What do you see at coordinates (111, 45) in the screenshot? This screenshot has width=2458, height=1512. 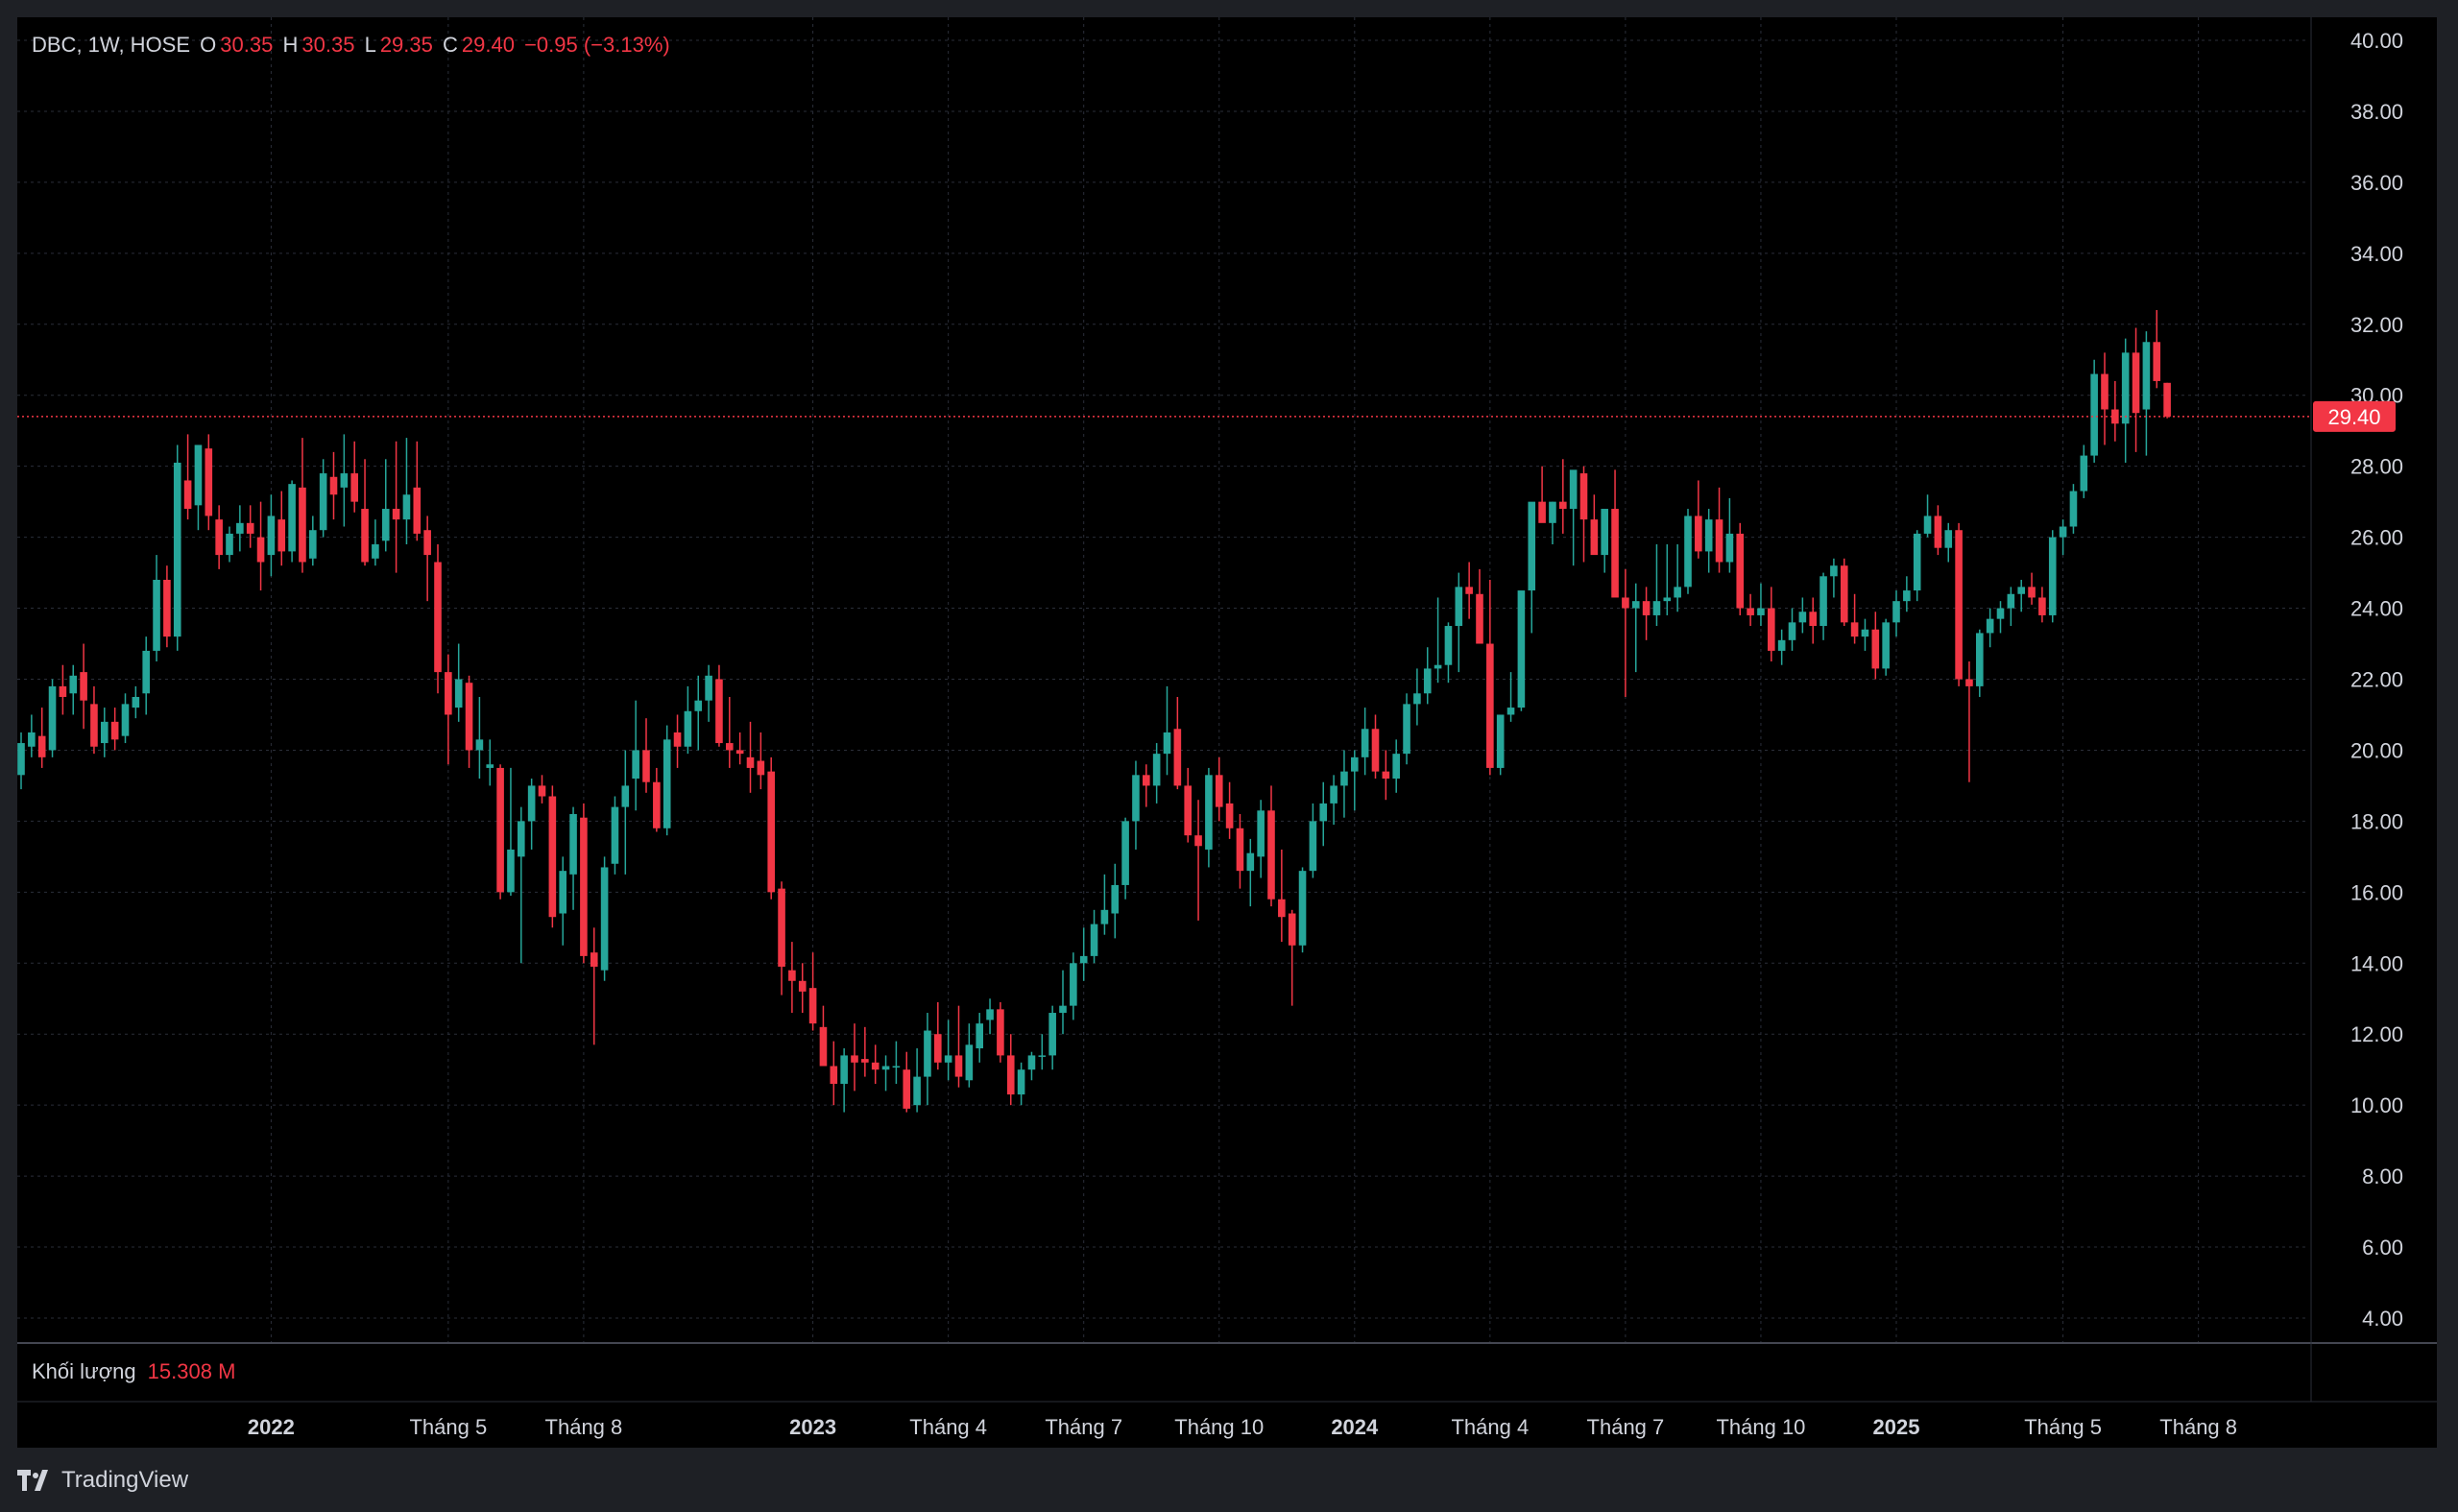 I see `legend-symbol: DBC, 1W, HOSE` at bounding box center [111, 45].